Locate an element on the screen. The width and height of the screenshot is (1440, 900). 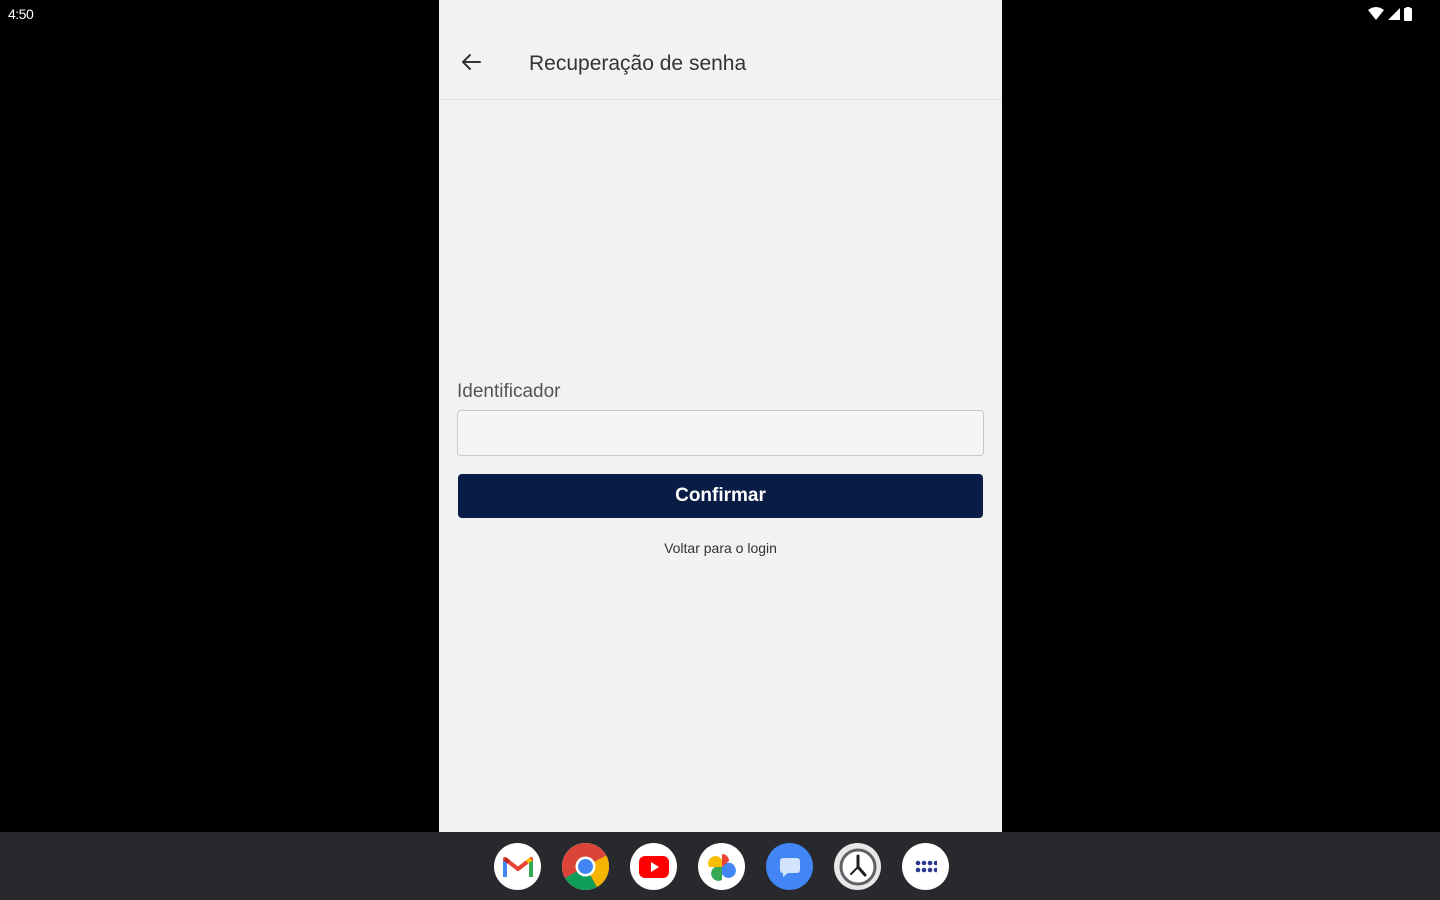
app-bar: Recuperação de senha is located at coordinates (720, 50).